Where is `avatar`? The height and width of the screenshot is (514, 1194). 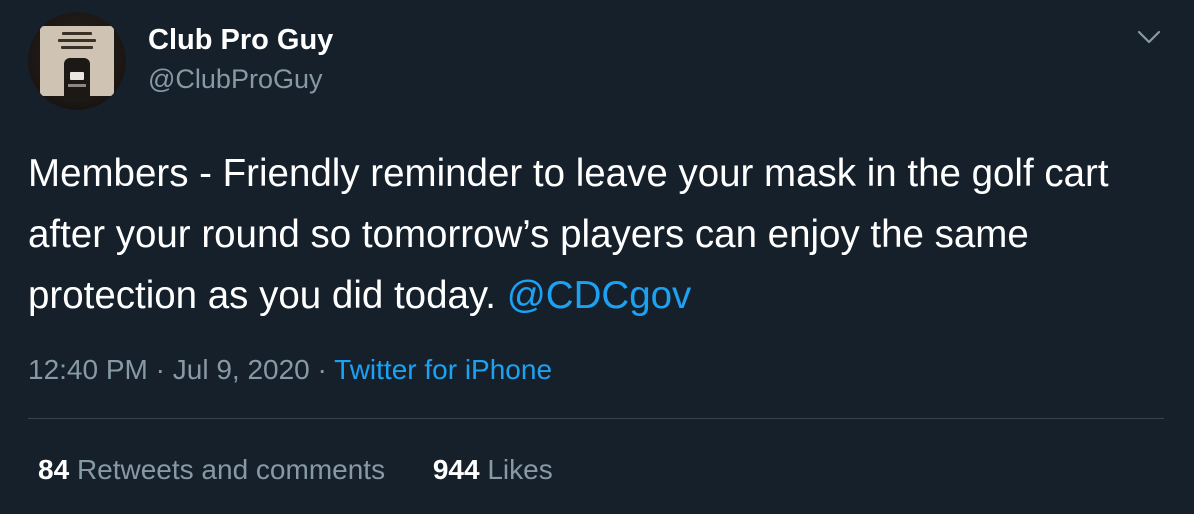
avatar is located at coordinates (77, 61).